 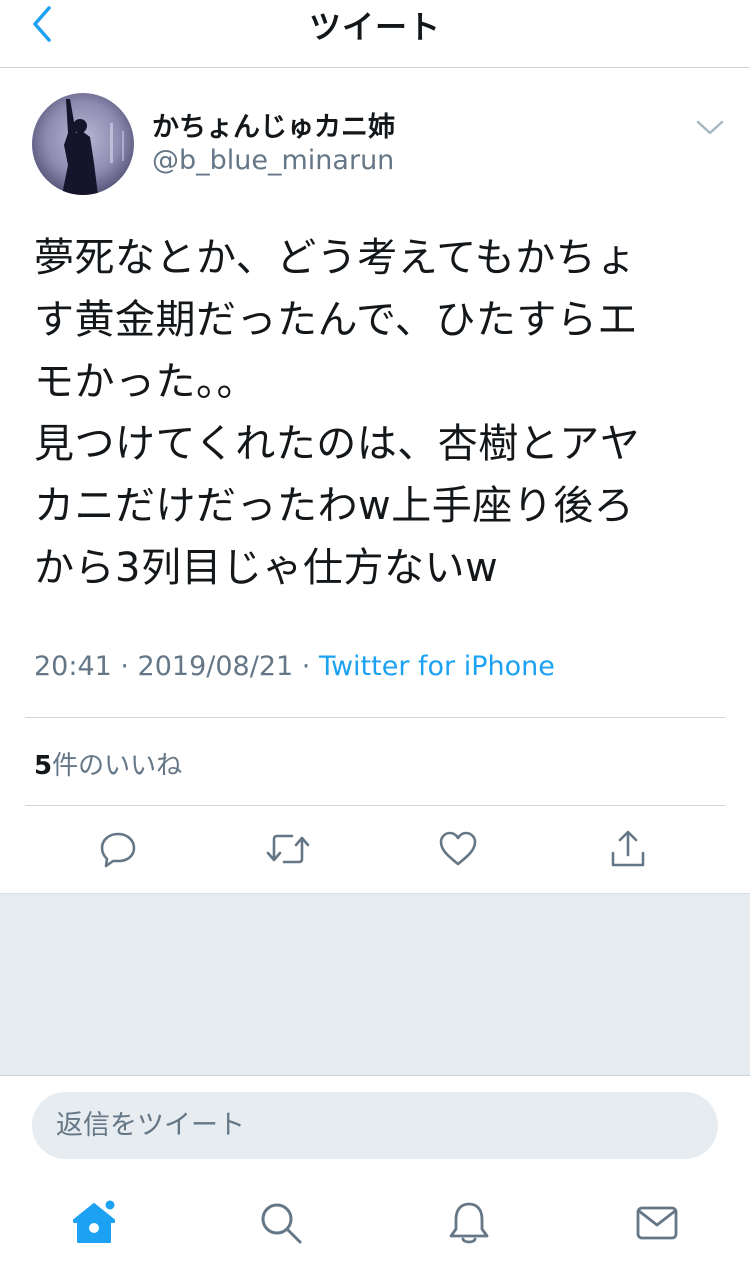 What do you see at coordinates (374, 27) in the screenshot?
I see `page-title: ツイート` at bounding box center [374, 27].